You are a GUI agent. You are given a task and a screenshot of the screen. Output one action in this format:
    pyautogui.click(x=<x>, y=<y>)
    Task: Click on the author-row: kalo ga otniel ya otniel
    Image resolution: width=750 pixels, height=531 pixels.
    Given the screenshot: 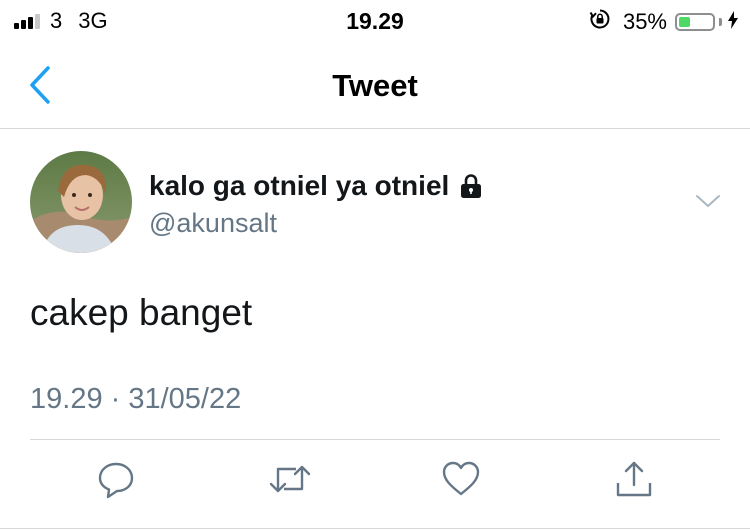 What is the action you would take?
    pyautogui.click(x=317, y=186)
    